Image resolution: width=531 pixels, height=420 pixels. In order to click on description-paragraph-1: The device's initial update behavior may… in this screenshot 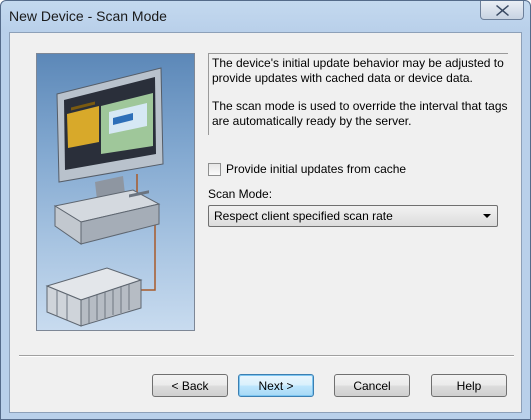, I will do `click(358, 70)`.